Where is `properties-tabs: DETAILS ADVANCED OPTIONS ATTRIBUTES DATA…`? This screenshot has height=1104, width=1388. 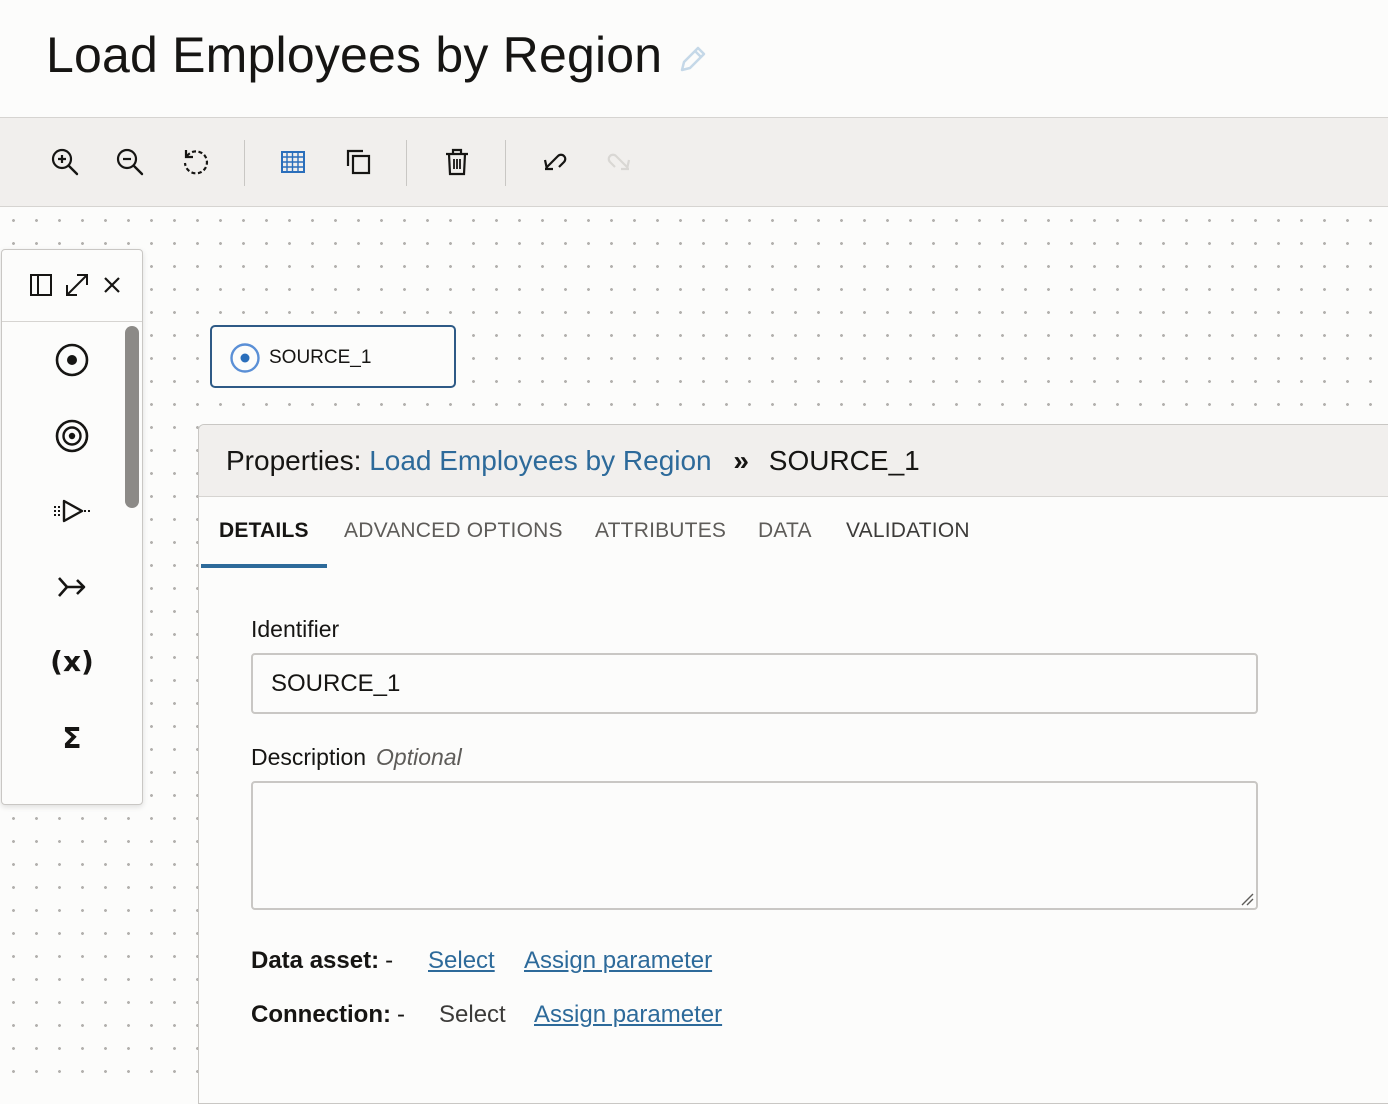 properties-tabs: DETAILS ADVANCED OPTIONS ATTRIBUTES DATA… is located at coordinates (793, 533).